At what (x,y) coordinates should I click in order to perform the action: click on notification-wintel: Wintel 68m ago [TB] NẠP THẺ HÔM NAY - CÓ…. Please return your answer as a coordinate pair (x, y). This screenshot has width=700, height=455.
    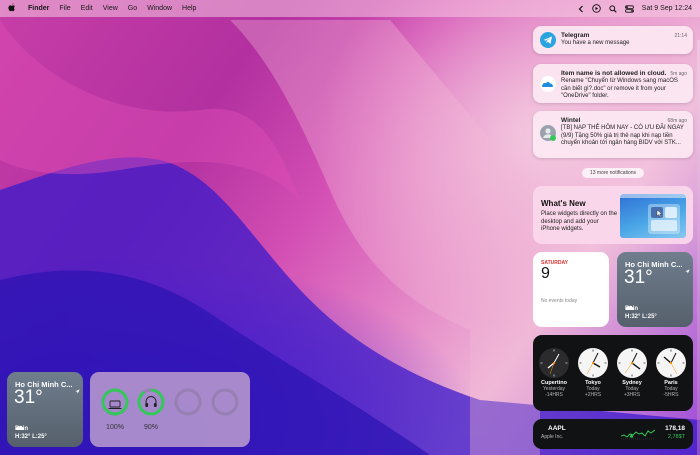
    Looking at the image, I should click on (613, 134).